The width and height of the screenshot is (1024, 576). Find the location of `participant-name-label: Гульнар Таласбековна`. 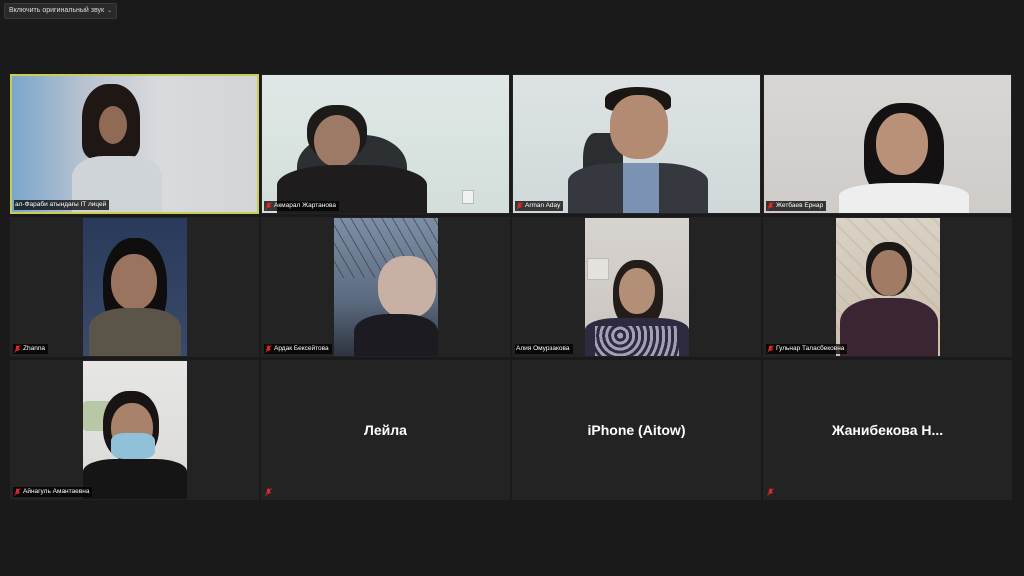

participant-name-label: Гульнар Таласбековна is located at coordinates (807, 349).